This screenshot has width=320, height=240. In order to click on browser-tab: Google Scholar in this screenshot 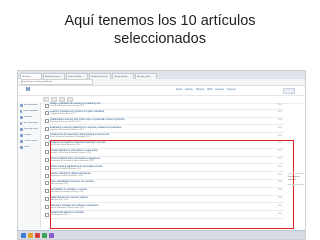, I will do `click(123, 76)`.